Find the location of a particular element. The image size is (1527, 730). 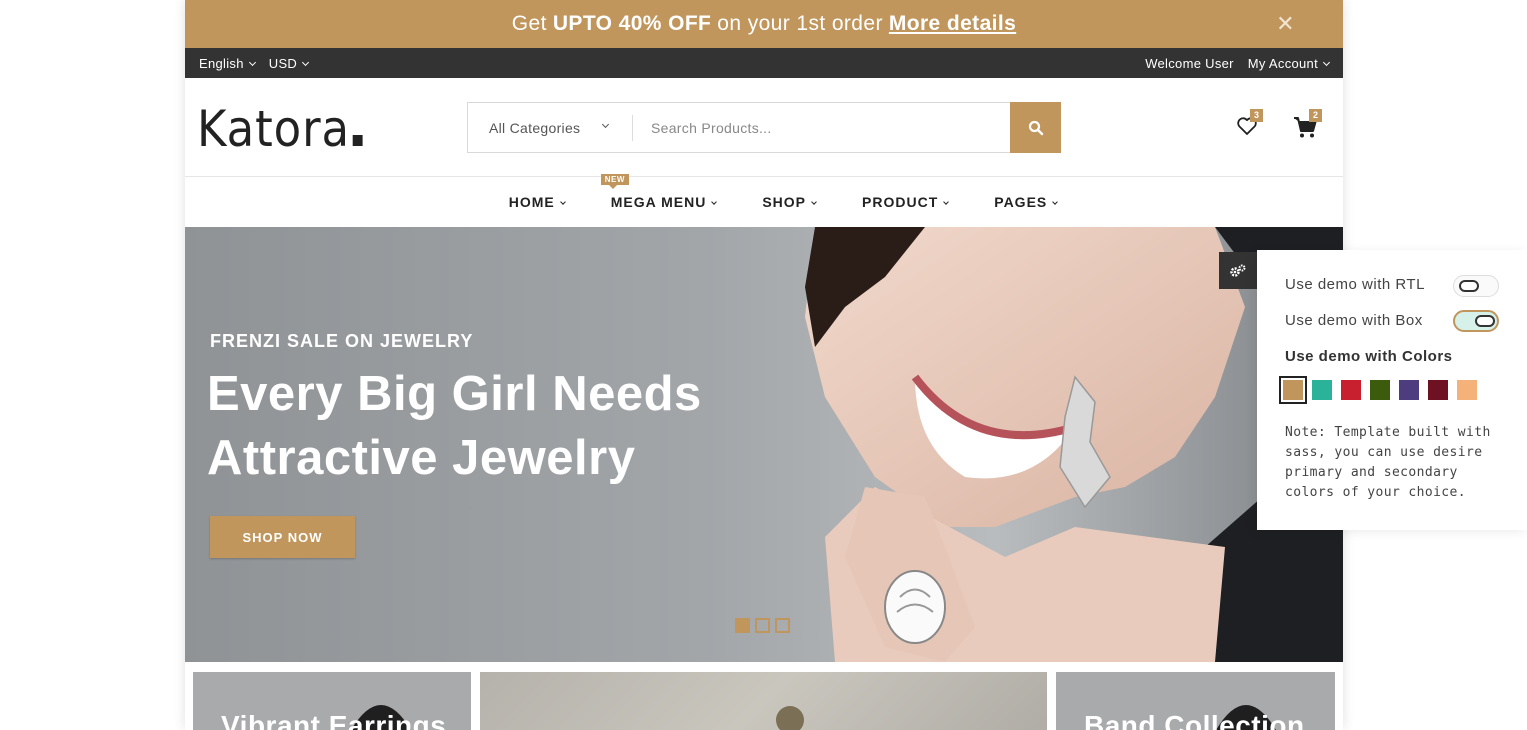

nav-home: HOME is located at coordinates (537, 202).